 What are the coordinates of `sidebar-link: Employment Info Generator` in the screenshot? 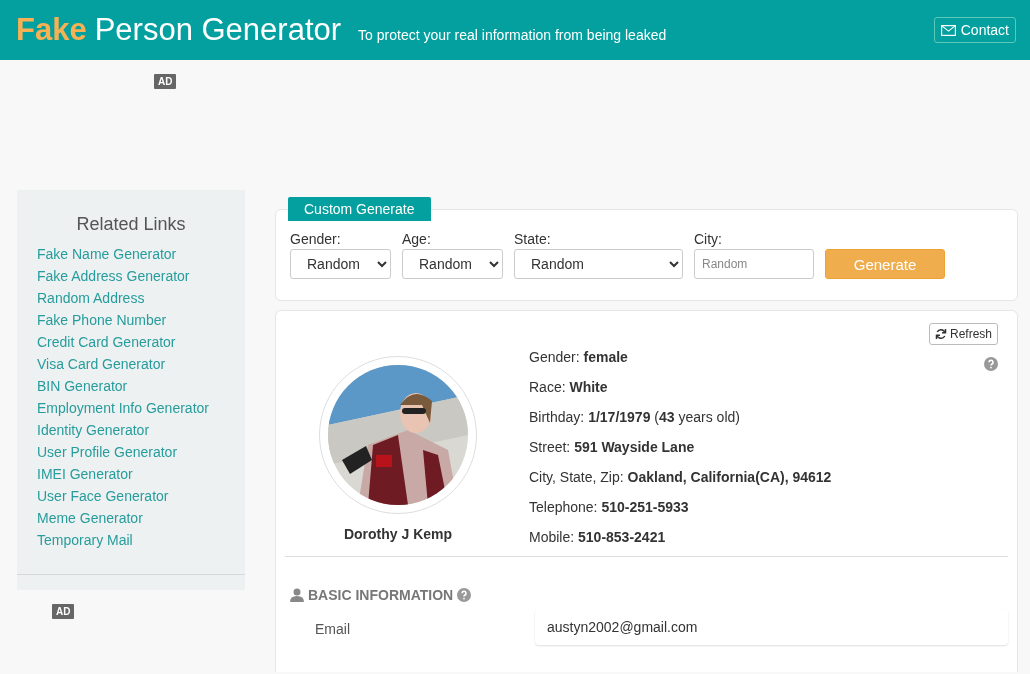 It's located at (141, 408).